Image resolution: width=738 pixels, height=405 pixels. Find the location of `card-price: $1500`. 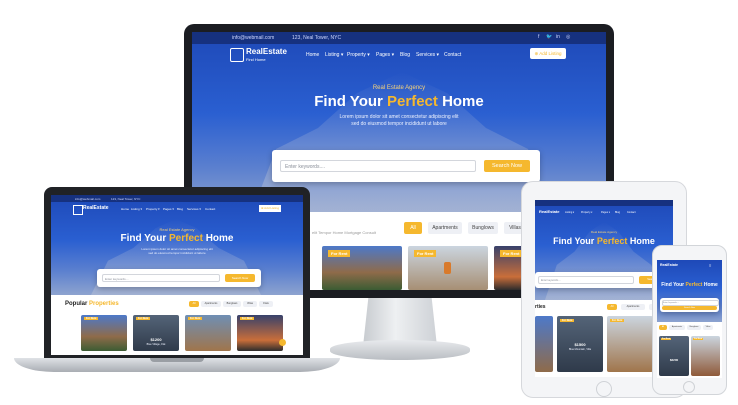

card-price: $1500 is located at coordinates (580, 344).